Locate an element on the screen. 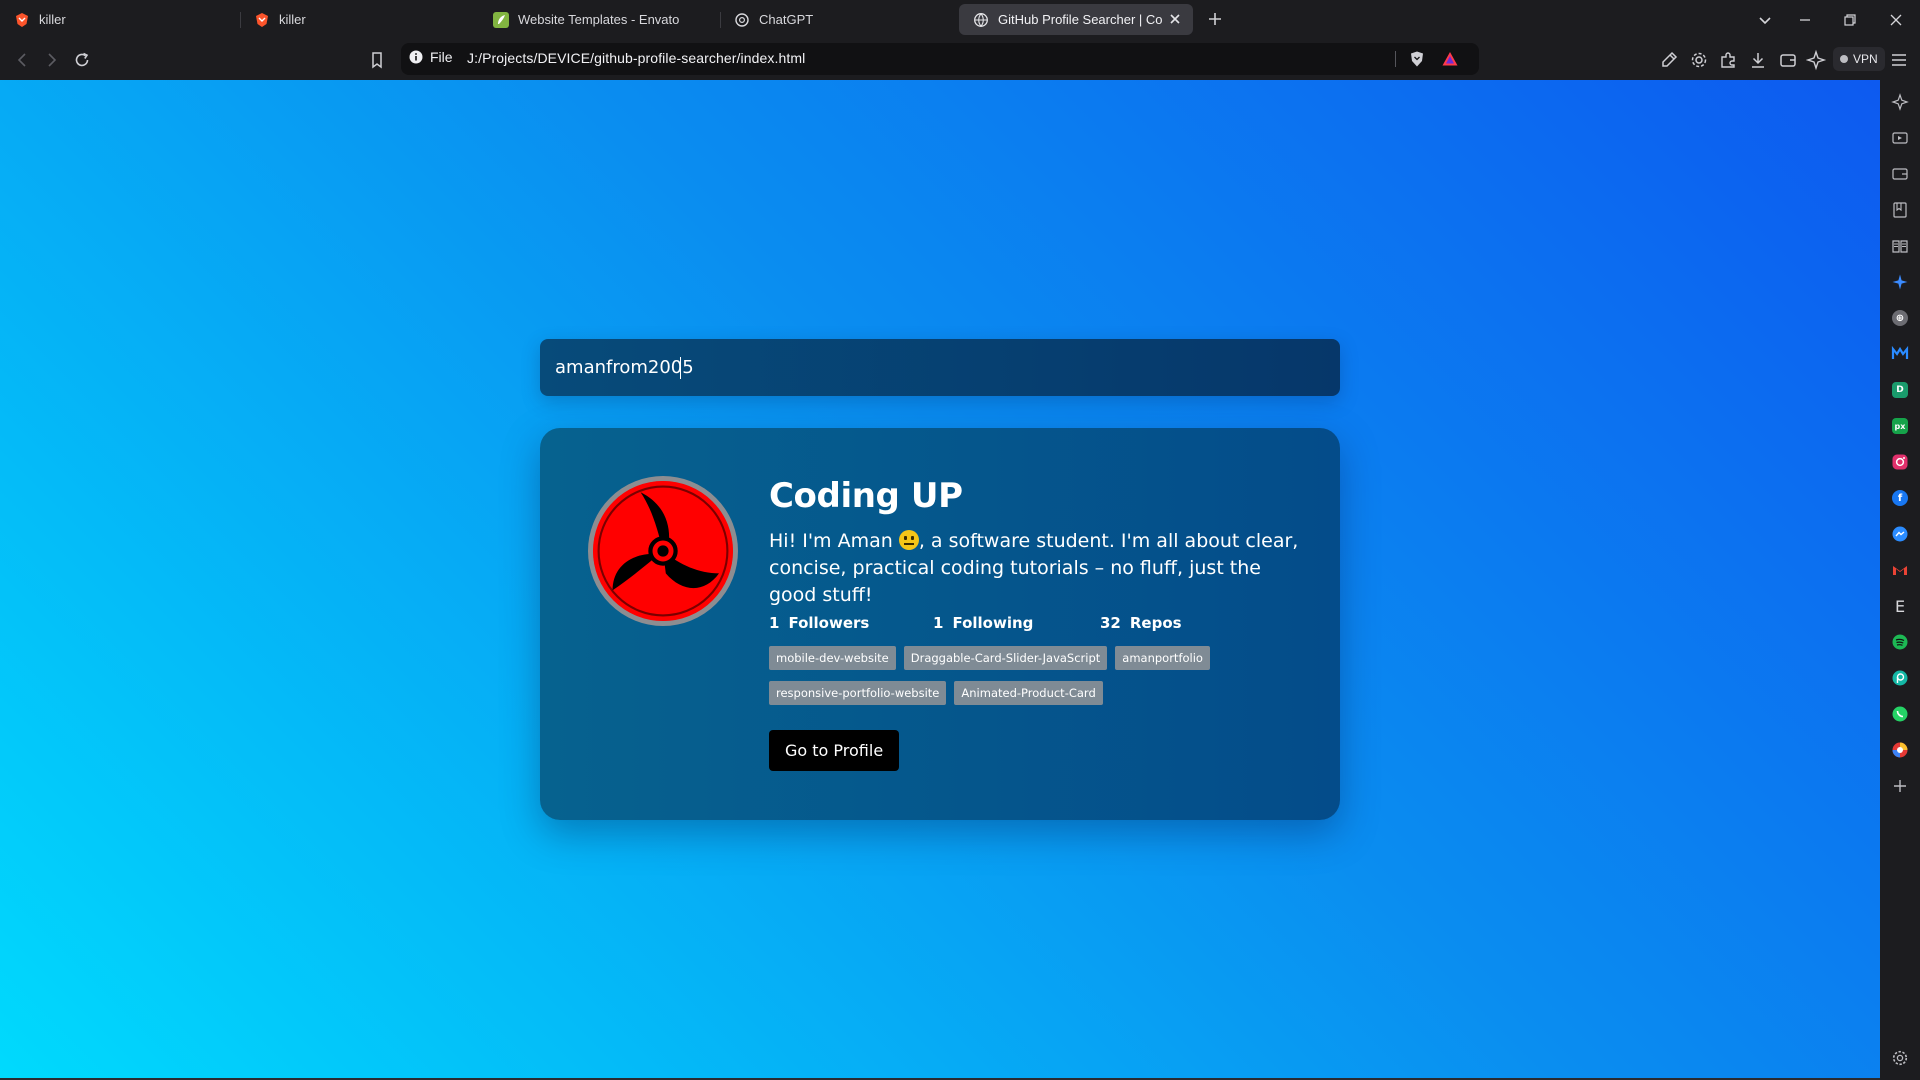 This screenshot has height=1080, width=1920. malwarebytes-icon is located at coordinates (1900, 354).